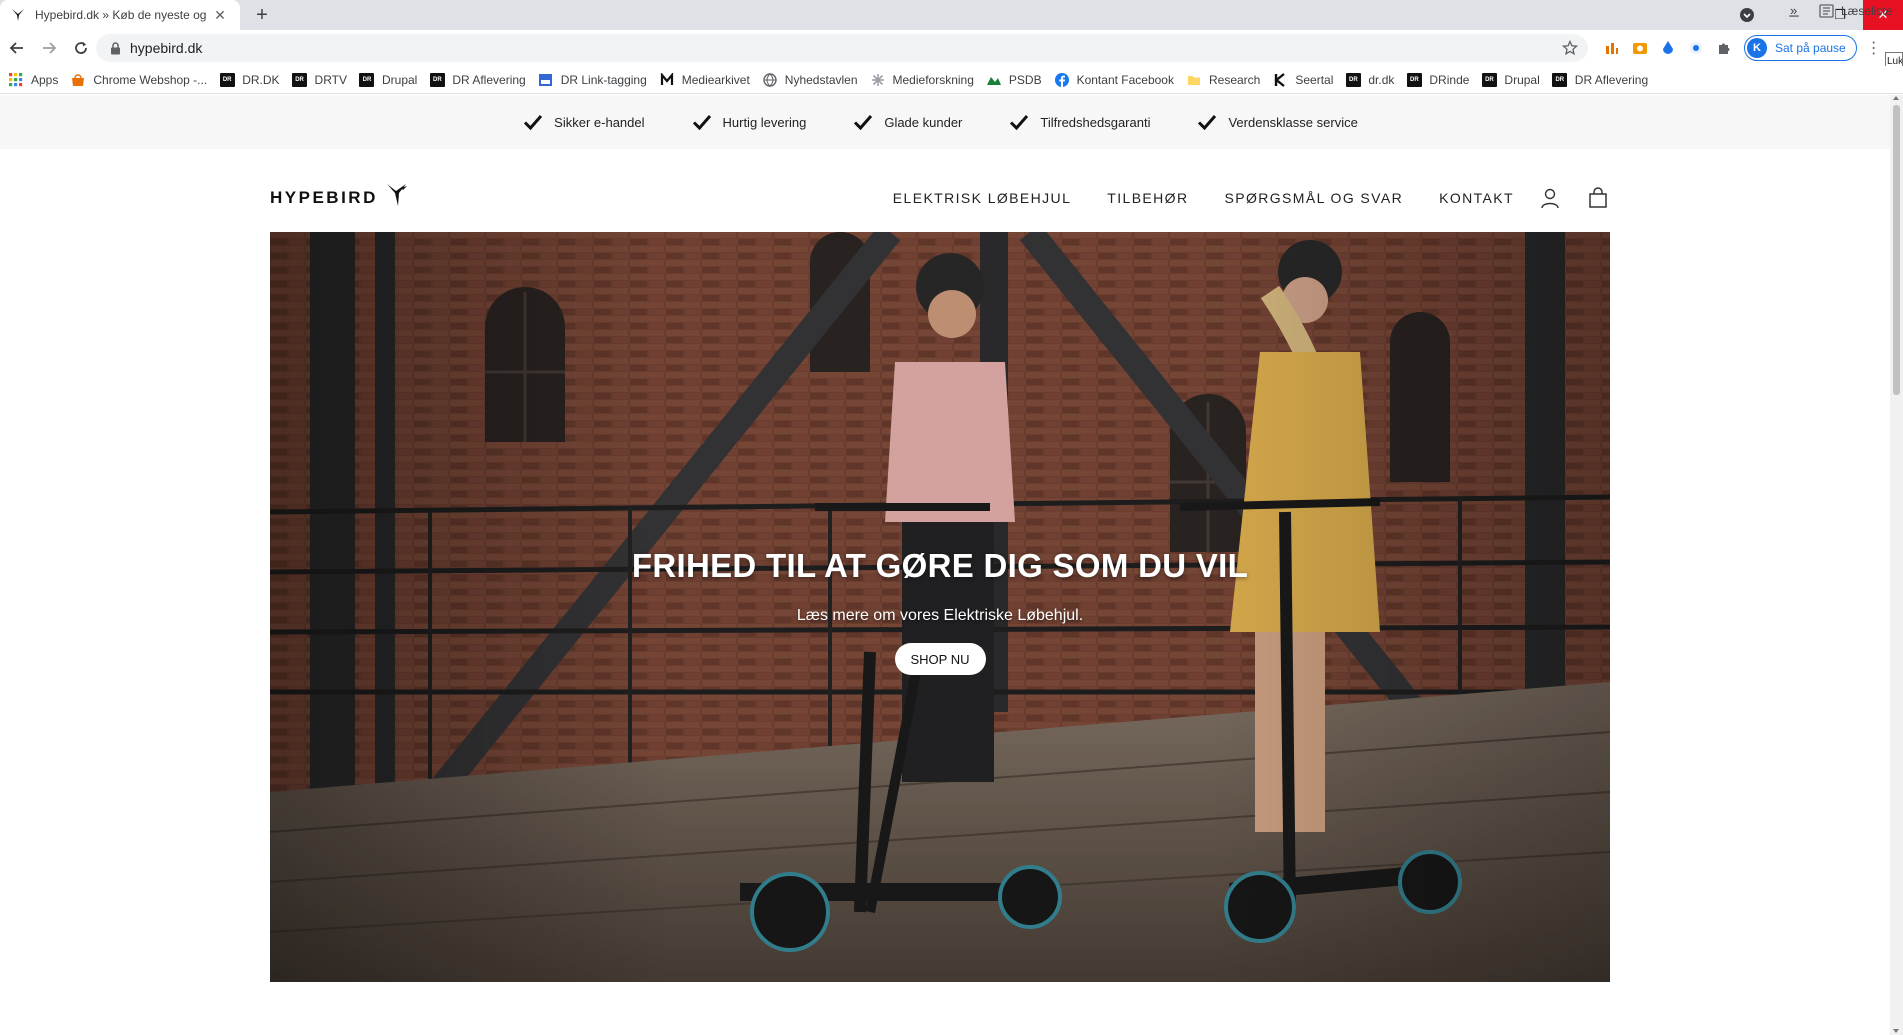 This screenshot has height=1035, width=1903. What do you see at coordinates (924, 80) in the screenshot?
I see `bookmark-item: Medieforskning` at bounding box center [924, 80].